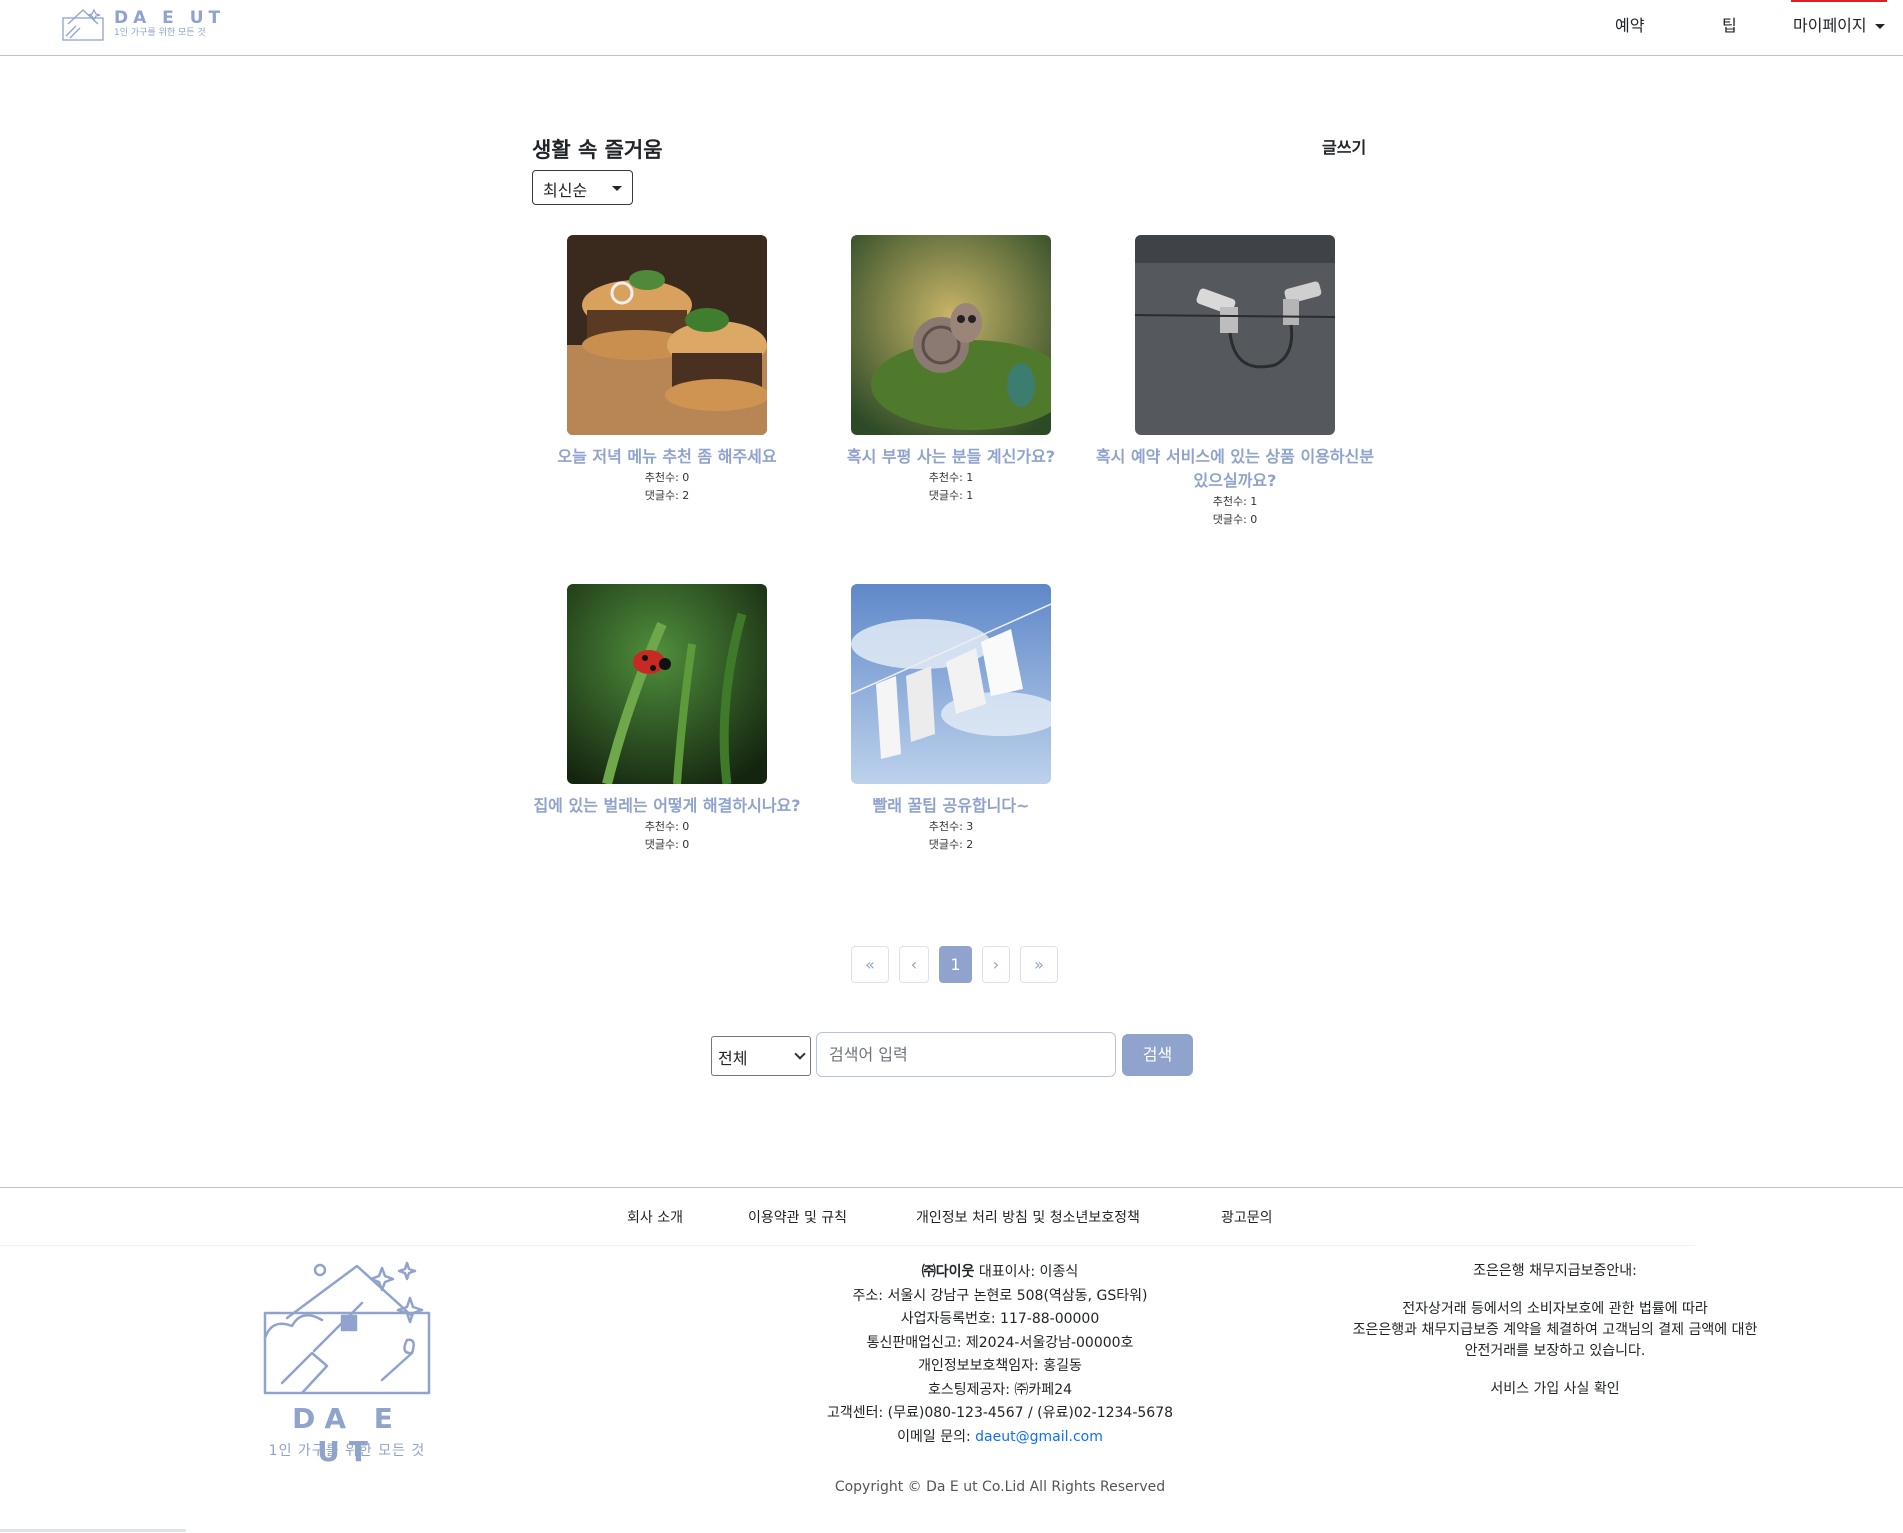 The image size is (1903, 1533). I want to click on bank-line: 전자상거래 등에서의 소비자보호에 관한 법률에 따라, so click(1555, 1309).